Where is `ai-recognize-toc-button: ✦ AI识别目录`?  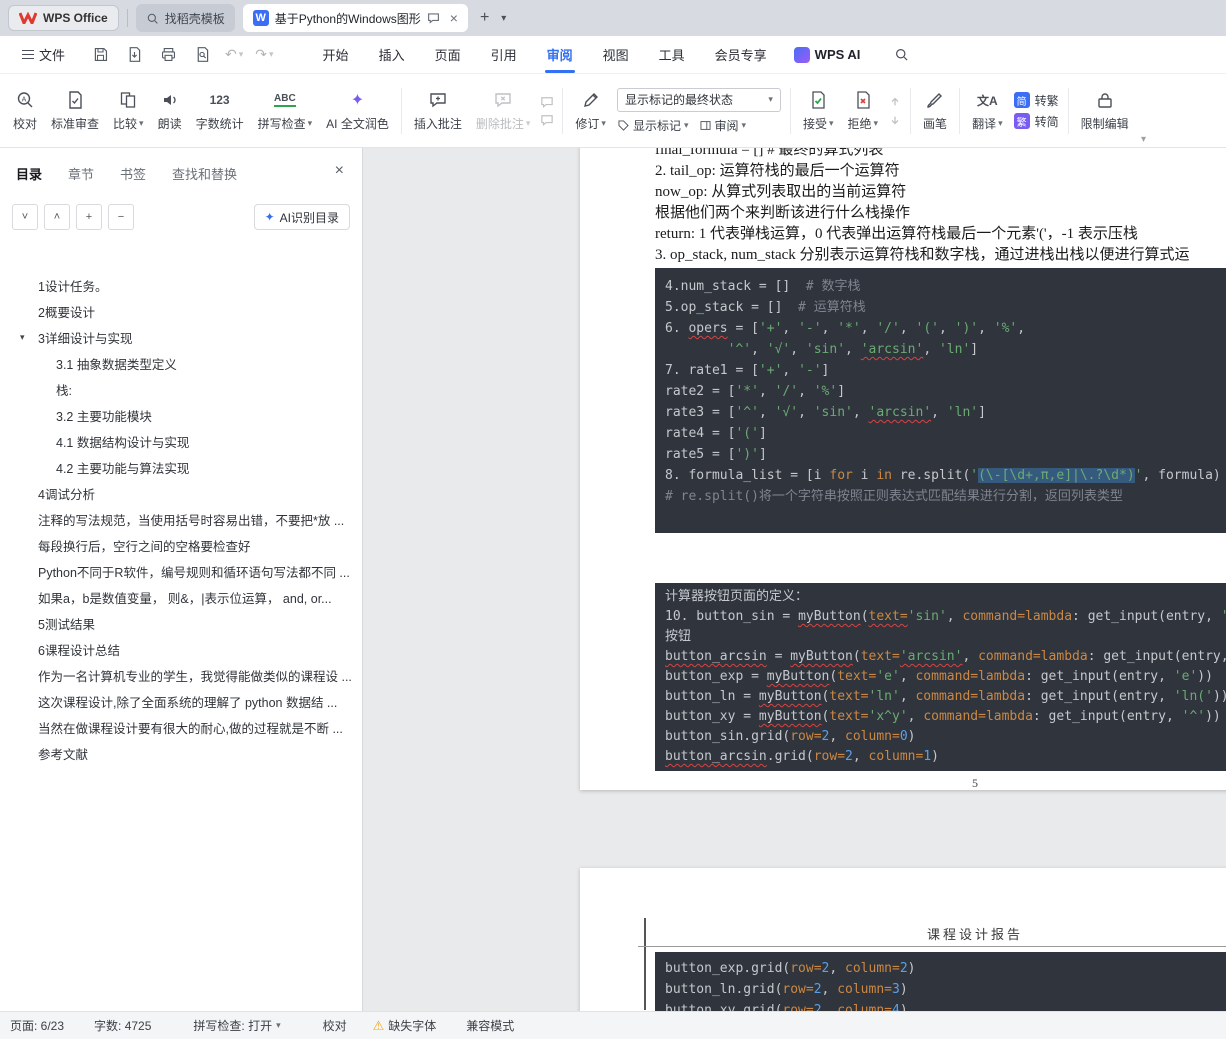 ai-recognize-toc-button: ✦ AI识别目录 is located at coordinates (301, 217).